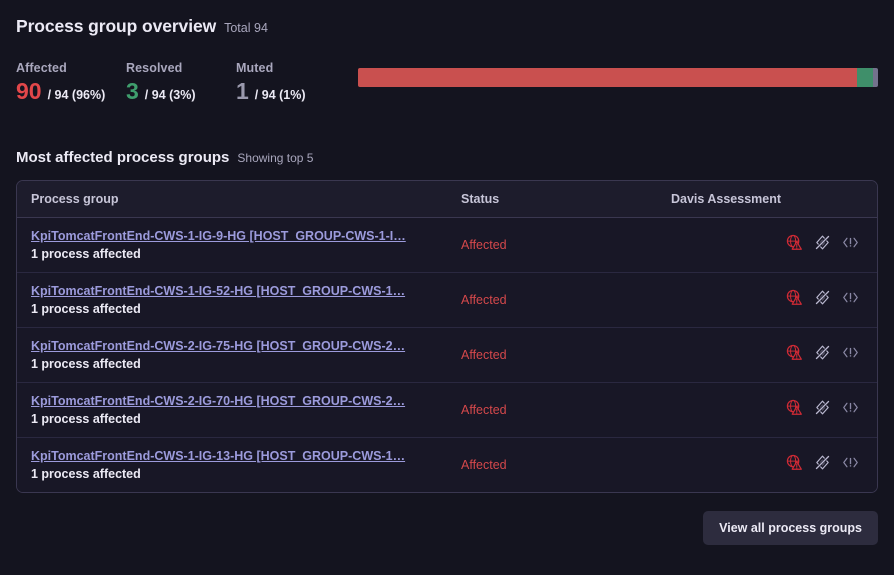  I want to click on stat-affected: Affected 90 / 94 (96%), so click(71, 82).